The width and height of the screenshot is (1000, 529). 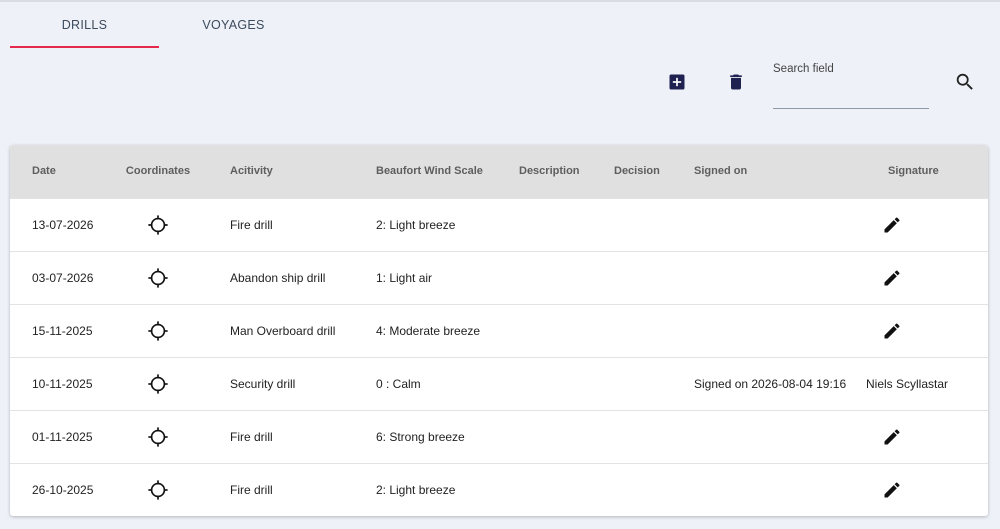 What do you see at coordinates (63, 277) in the screenshot?
I see `cell-date: 03-07-2026` at bounding box center [63, 277].